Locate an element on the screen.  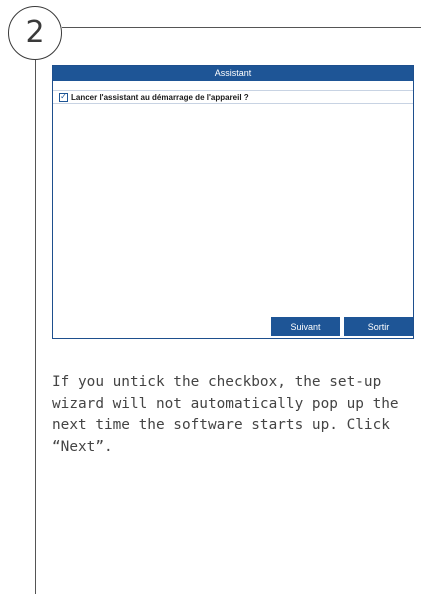
step-number-badge: 2 is located at coordinates (35, 33).